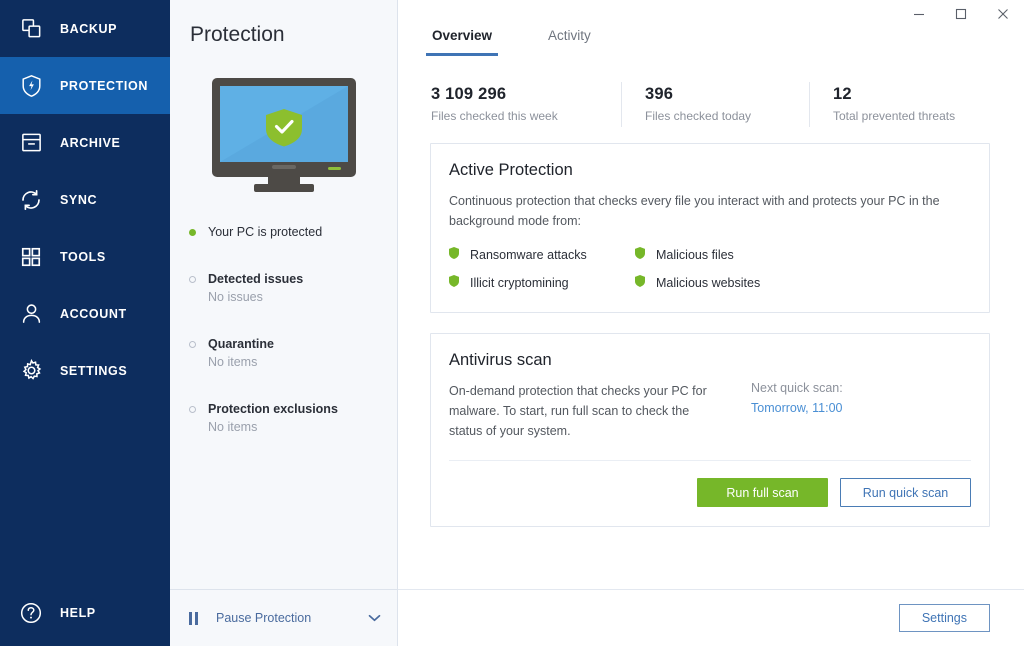 Image resolution: width=1024 pixels, height=646 pixels. What do you see at coordinates (90, 142) in the screenshot?
I see `sidebar-item-label: ARCHIVE` at bounding box center [90, 142].